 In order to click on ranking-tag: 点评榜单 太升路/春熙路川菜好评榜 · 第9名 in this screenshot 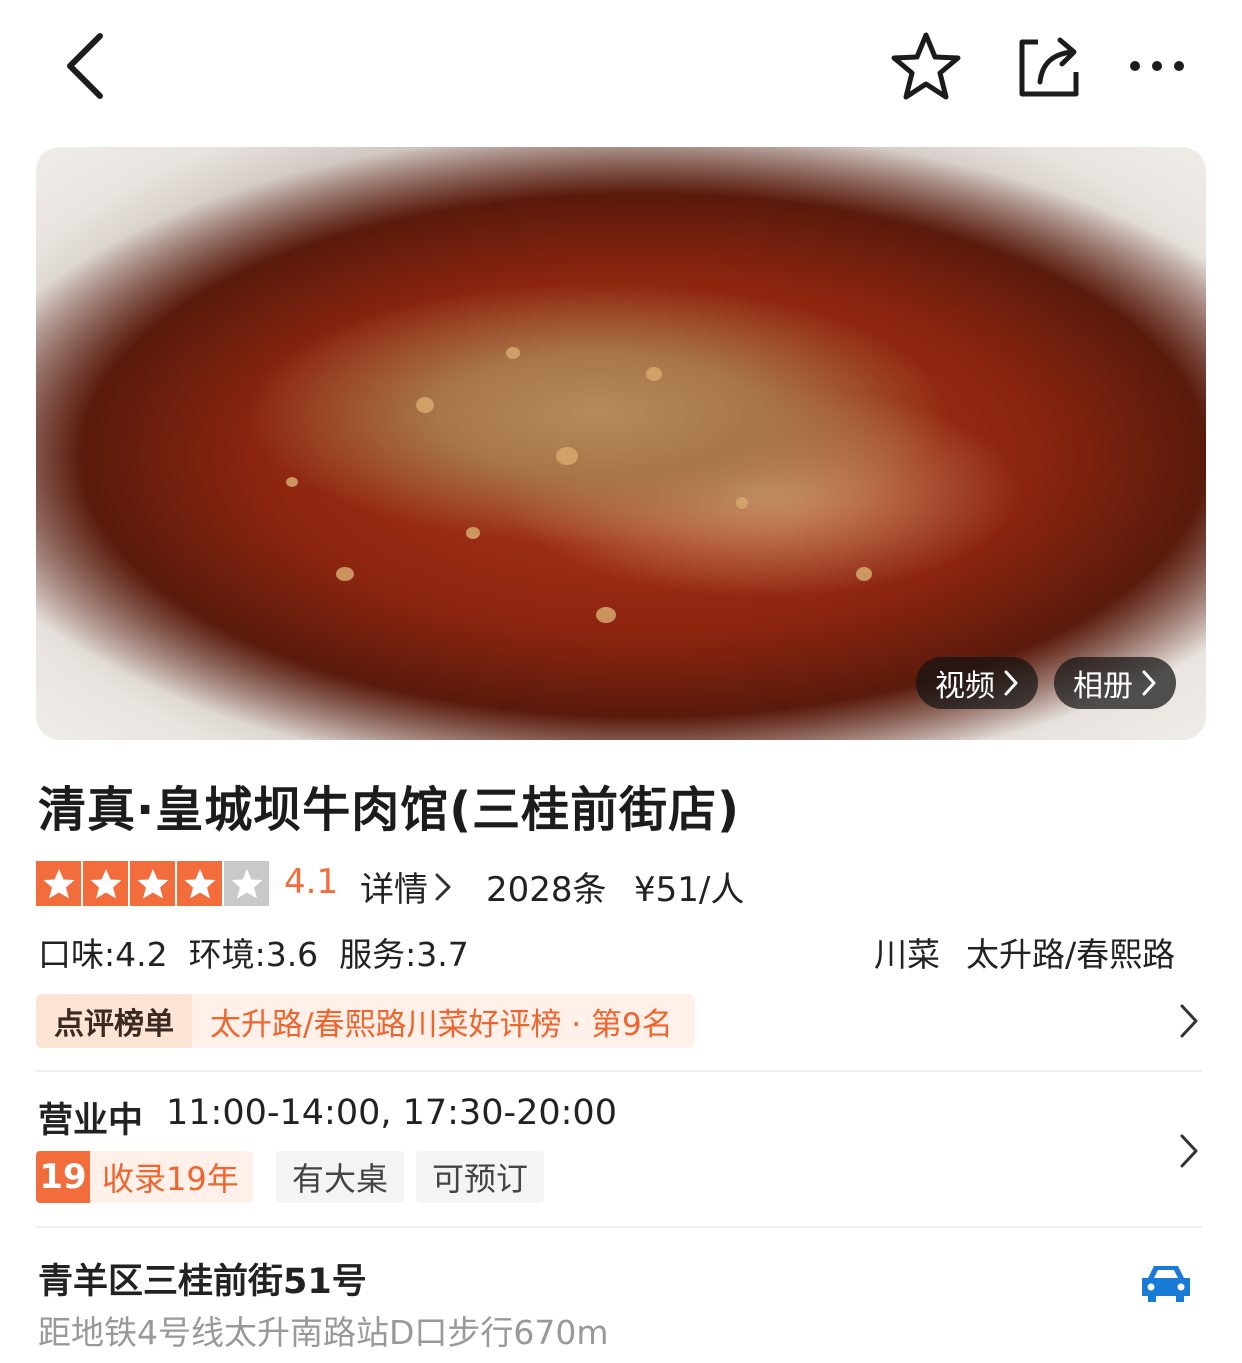, I will do `click(365, 1021)`.